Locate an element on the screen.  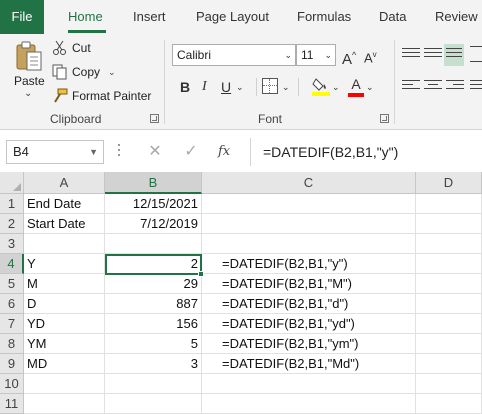
cell-c9: =DATEDIF(B2,B1,"Md") is located at coordinates (309, 364).